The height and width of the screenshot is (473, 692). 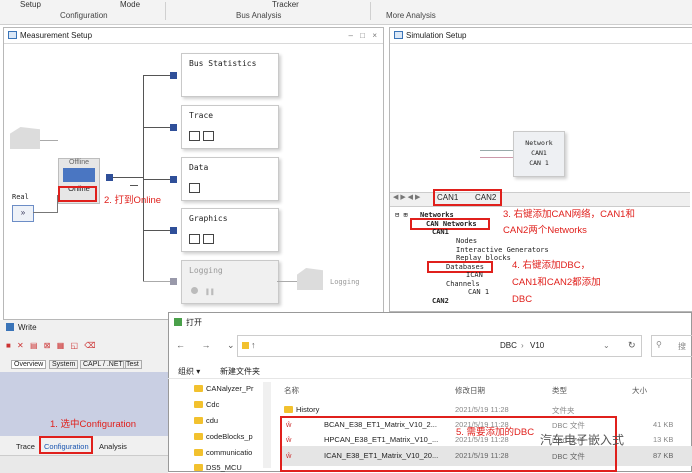 What do you see at coordinates (223, 436) in the screenshot?
I see `sidebar-item: codeBlocks_p` at bounding box center [223, 436].